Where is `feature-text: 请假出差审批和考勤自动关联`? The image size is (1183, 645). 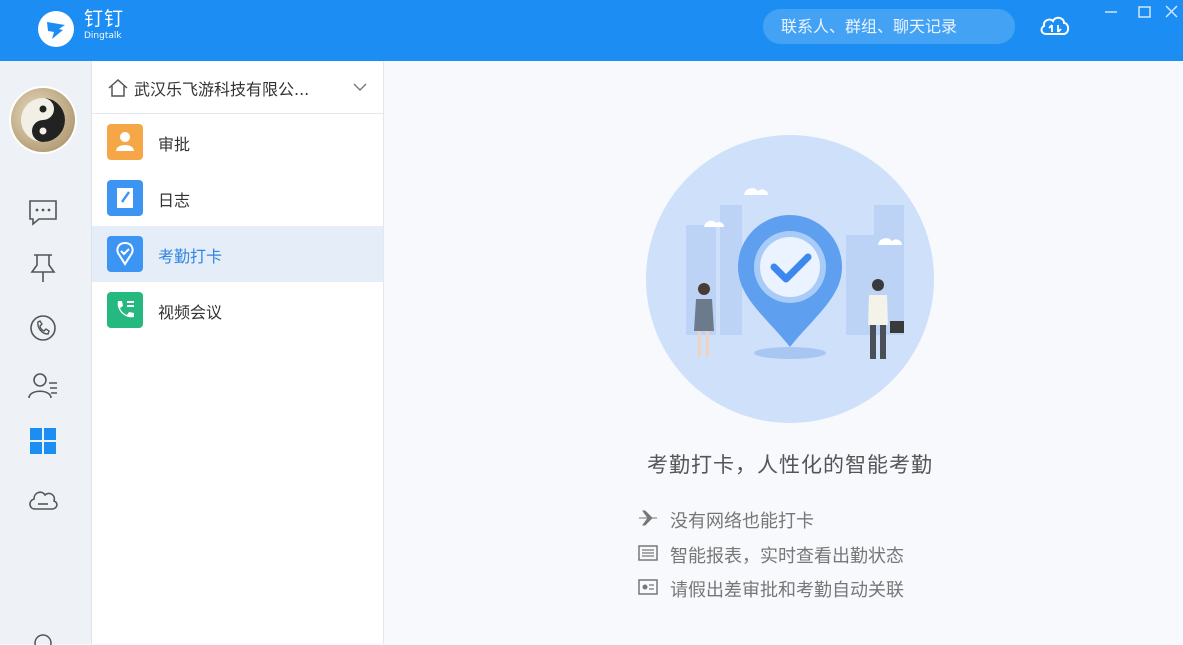 feature-text: 请假出差审批和考勤自动关联 is located at coordinates (787, 590).